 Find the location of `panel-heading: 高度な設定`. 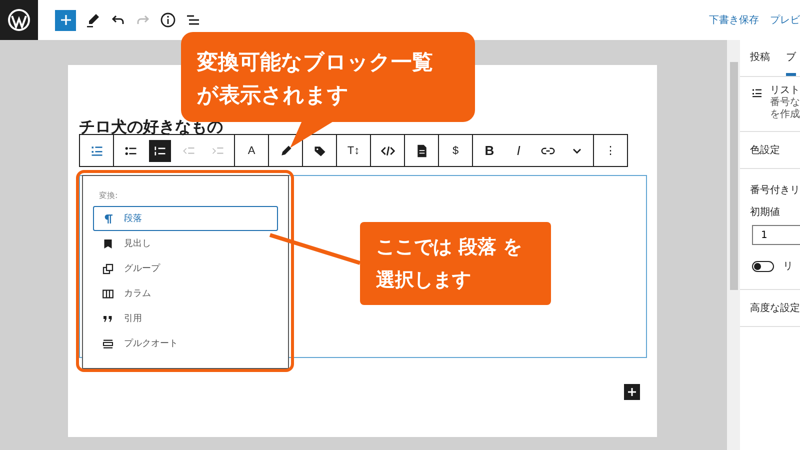

panel-heading: 高度な設定 is located at coordinates (775, 308).